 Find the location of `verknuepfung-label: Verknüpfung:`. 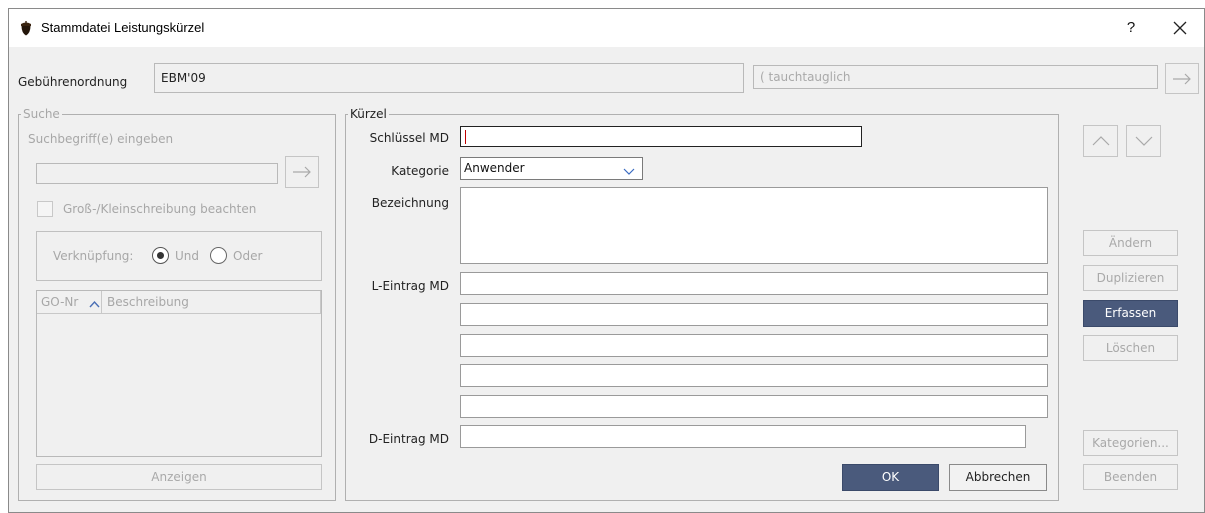

verknuepfung-label: Verknüpfung: is located at coordinates (93, 256).